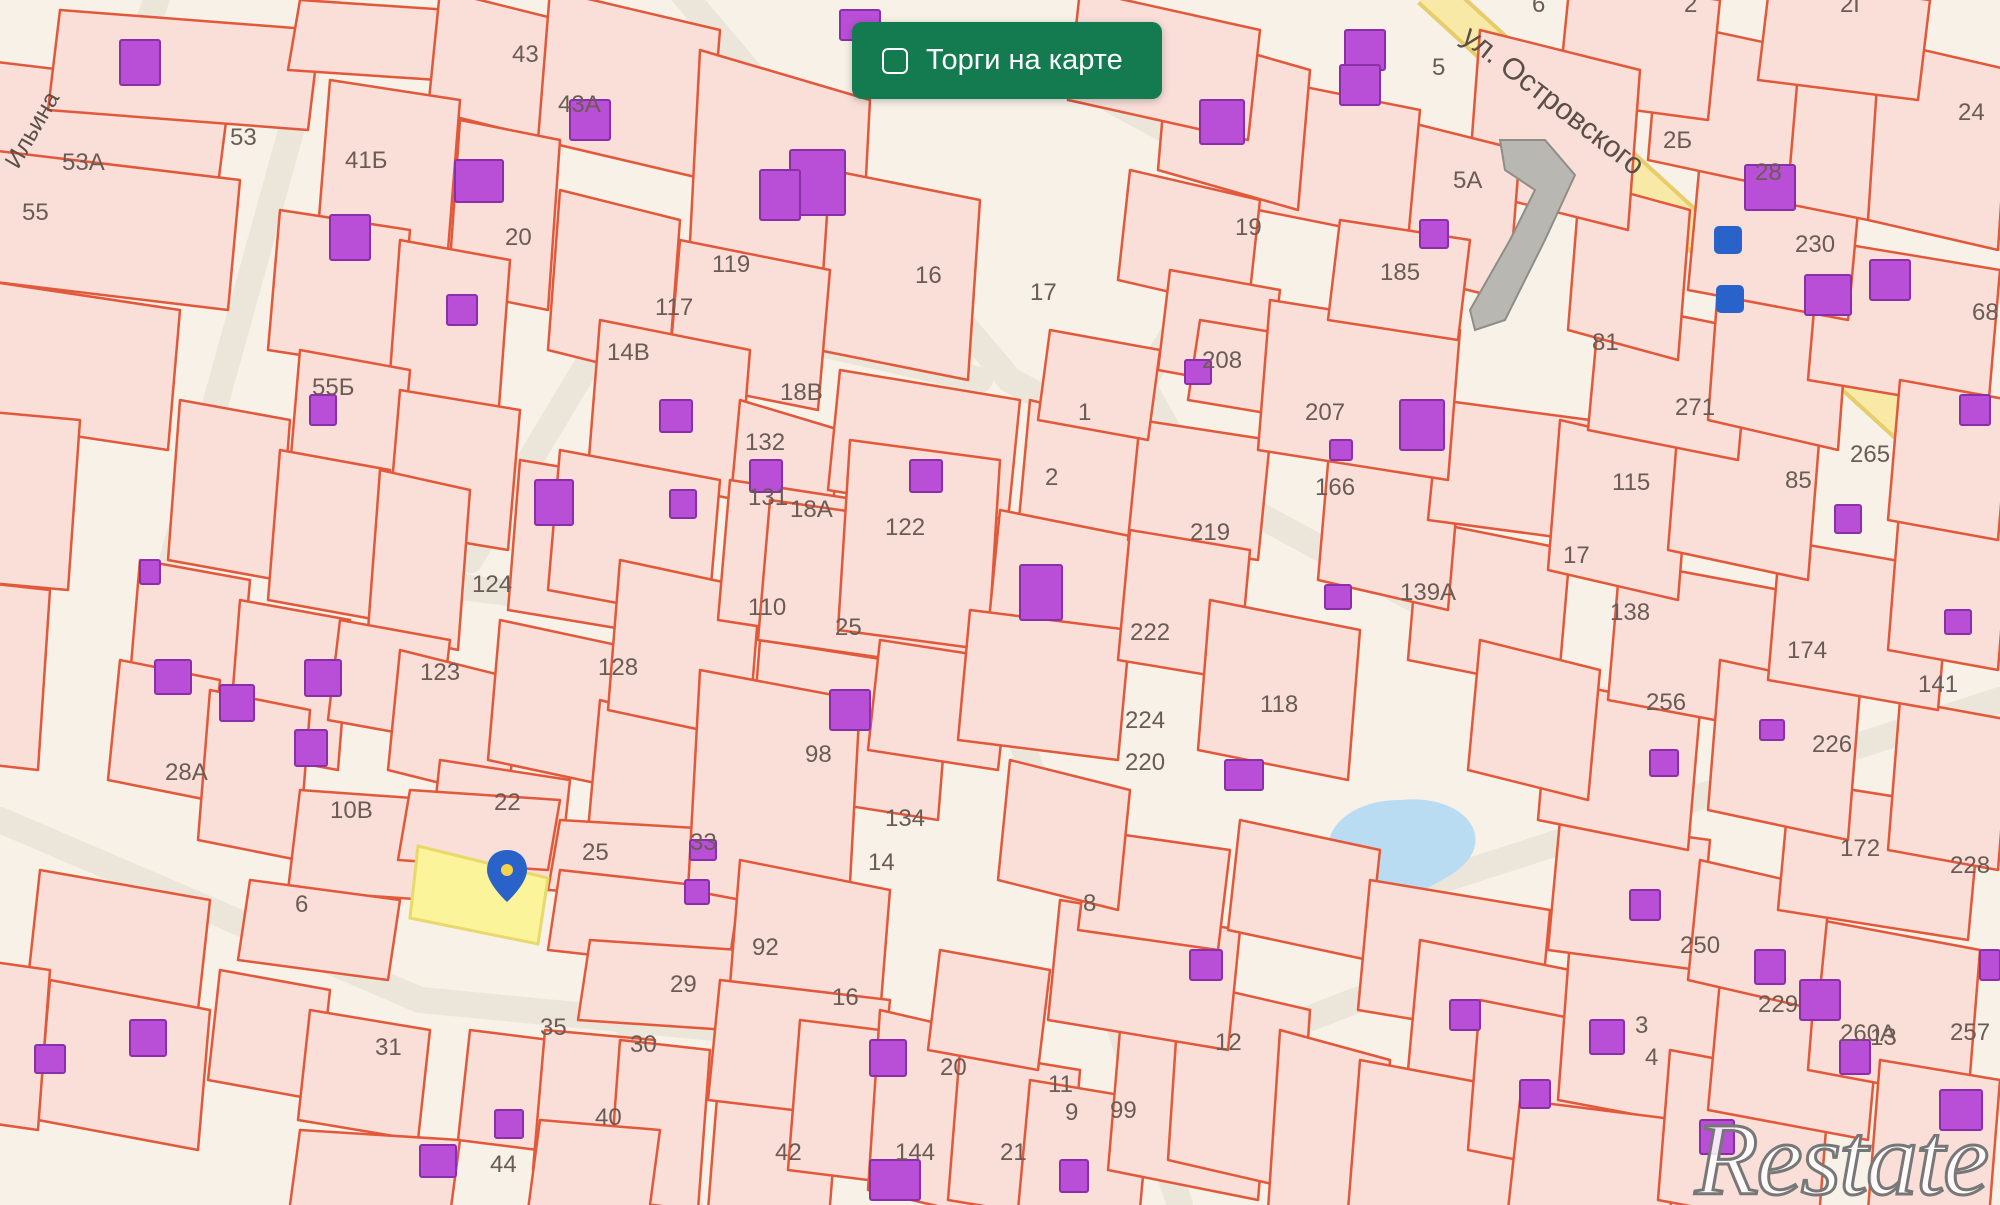  Describe the element at coordinates (1145, 762) in the screenshot. I see `parcel-number-label: 220` at that location.